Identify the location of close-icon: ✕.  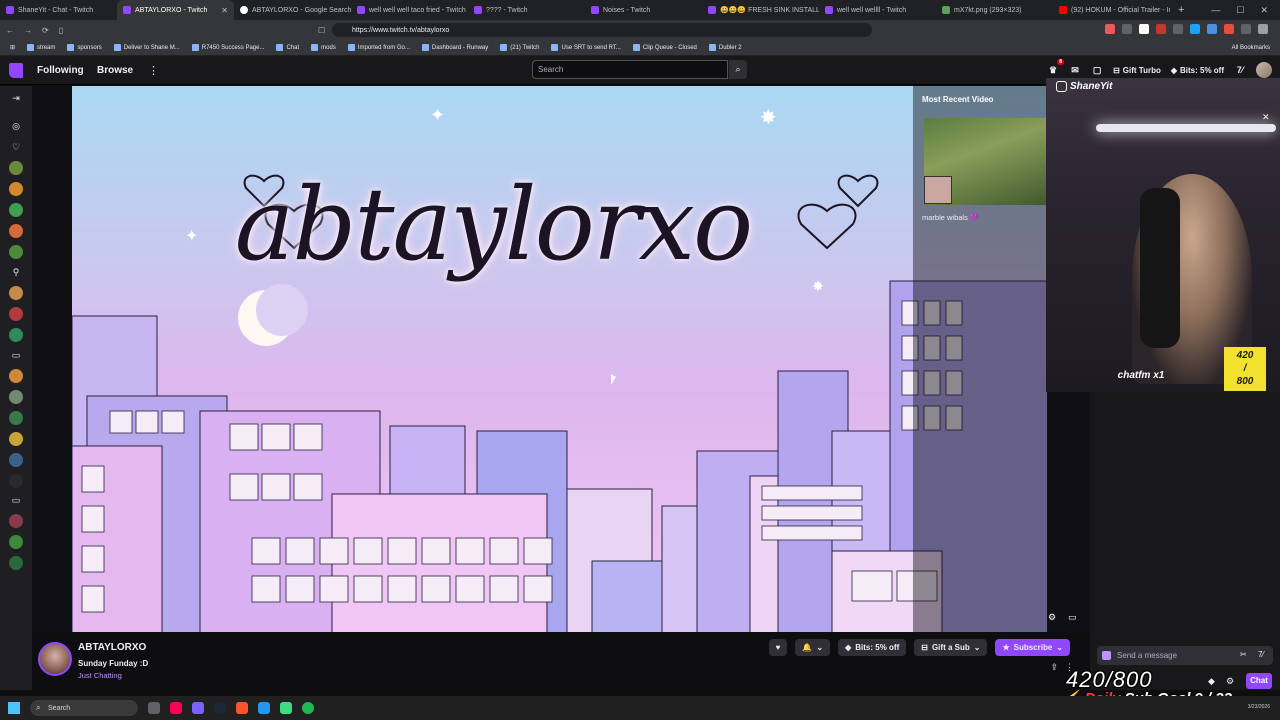
(1266, 117).